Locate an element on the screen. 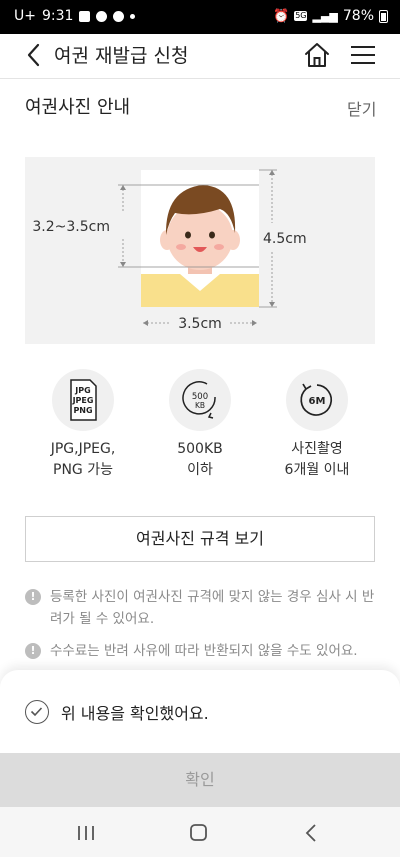  spec-date-line2: 6개월 이내 is located at coordinates (317, 470).